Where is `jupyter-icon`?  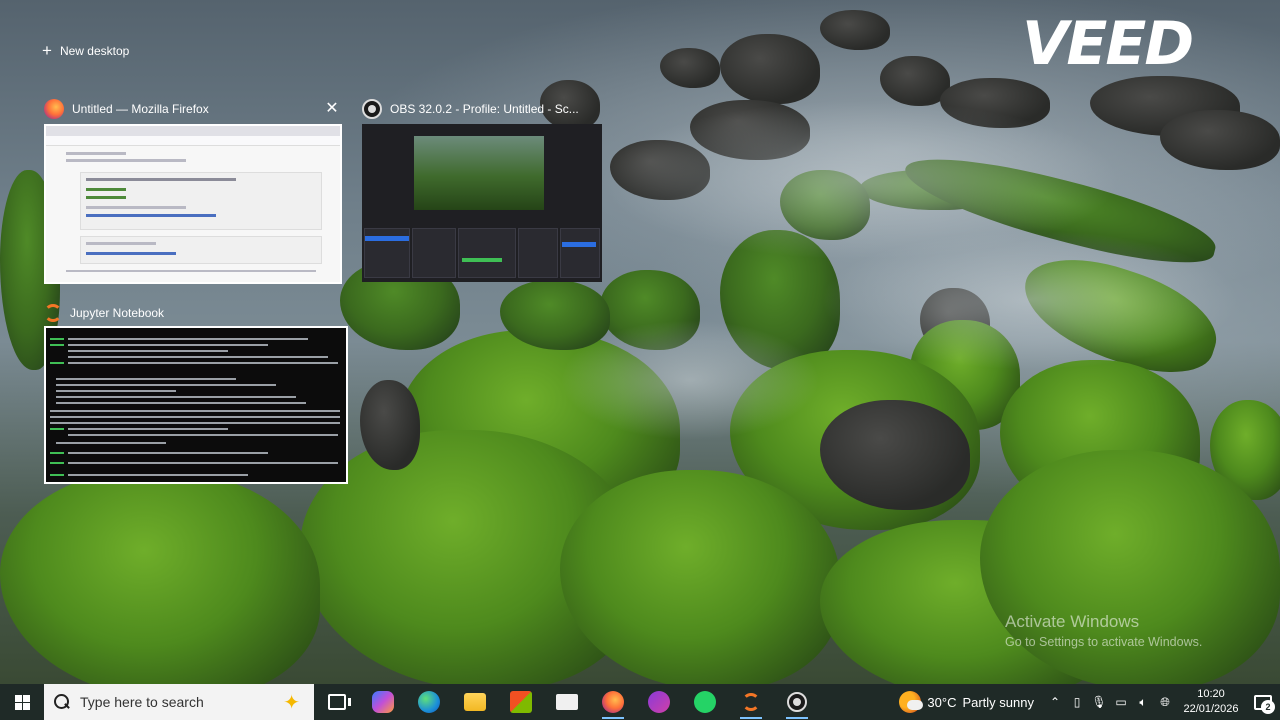
jupyter-icon is located at coordinates (751, 702).